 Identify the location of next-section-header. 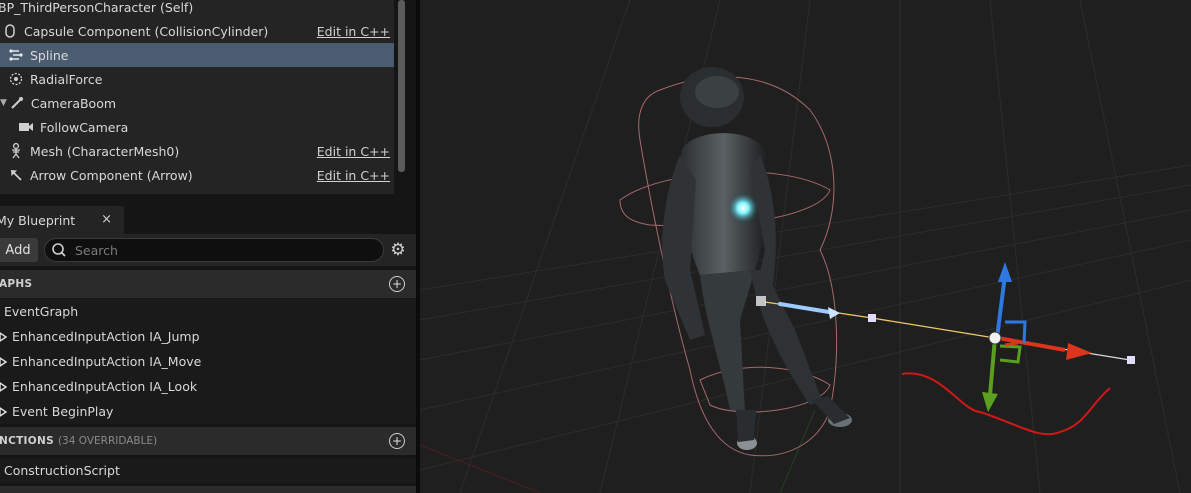
(208, 489).